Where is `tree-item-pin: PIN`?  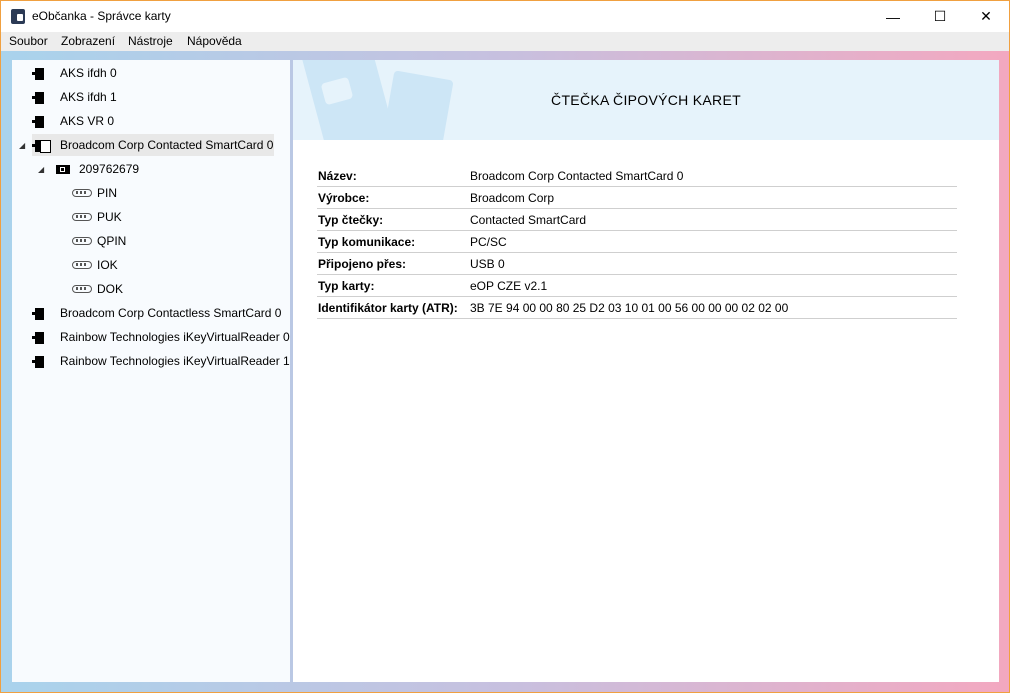
tree-item-pin: PIN is located at coordinates (94, 193).